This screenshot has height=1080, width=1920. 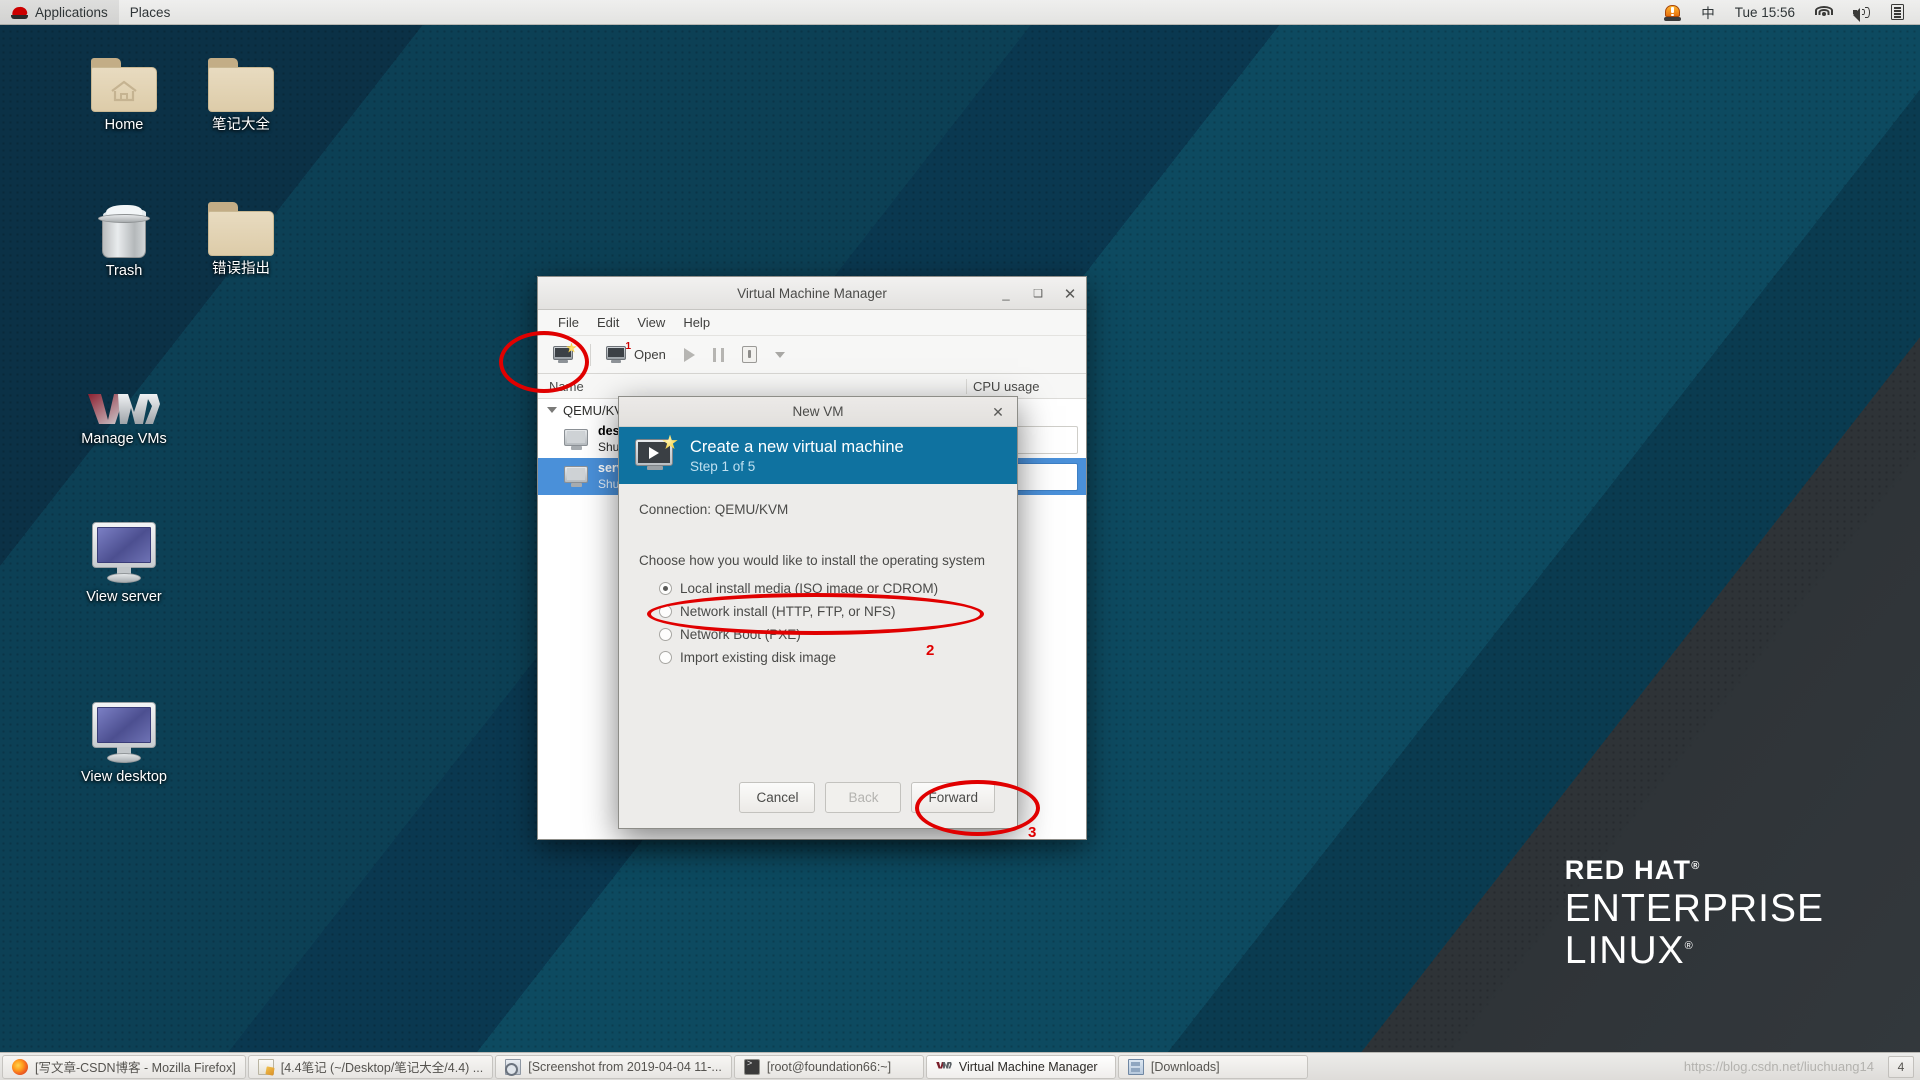 I want to click on desktop-icon-manage-vms: Manage VMs, so click(x=124, y=419).